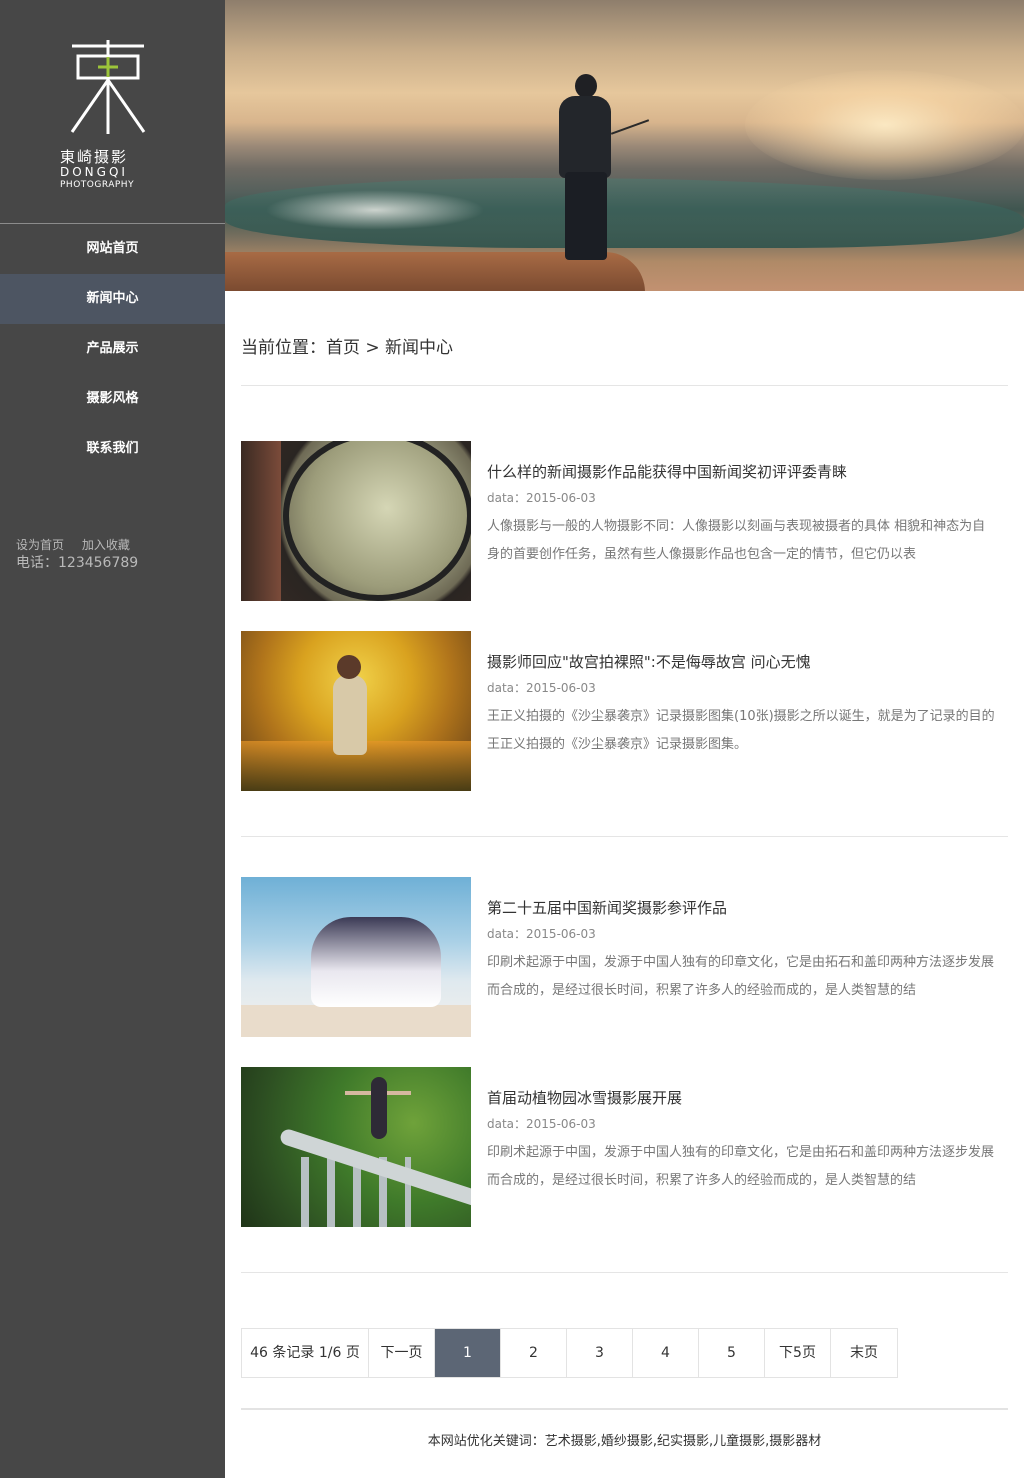 This screenshot has width=1024, height=1478. What do you see at coordinates (112, 399) in the screenshot?
I see `nav-item-styles: 摄影风格` at bounding box center [112, 399].